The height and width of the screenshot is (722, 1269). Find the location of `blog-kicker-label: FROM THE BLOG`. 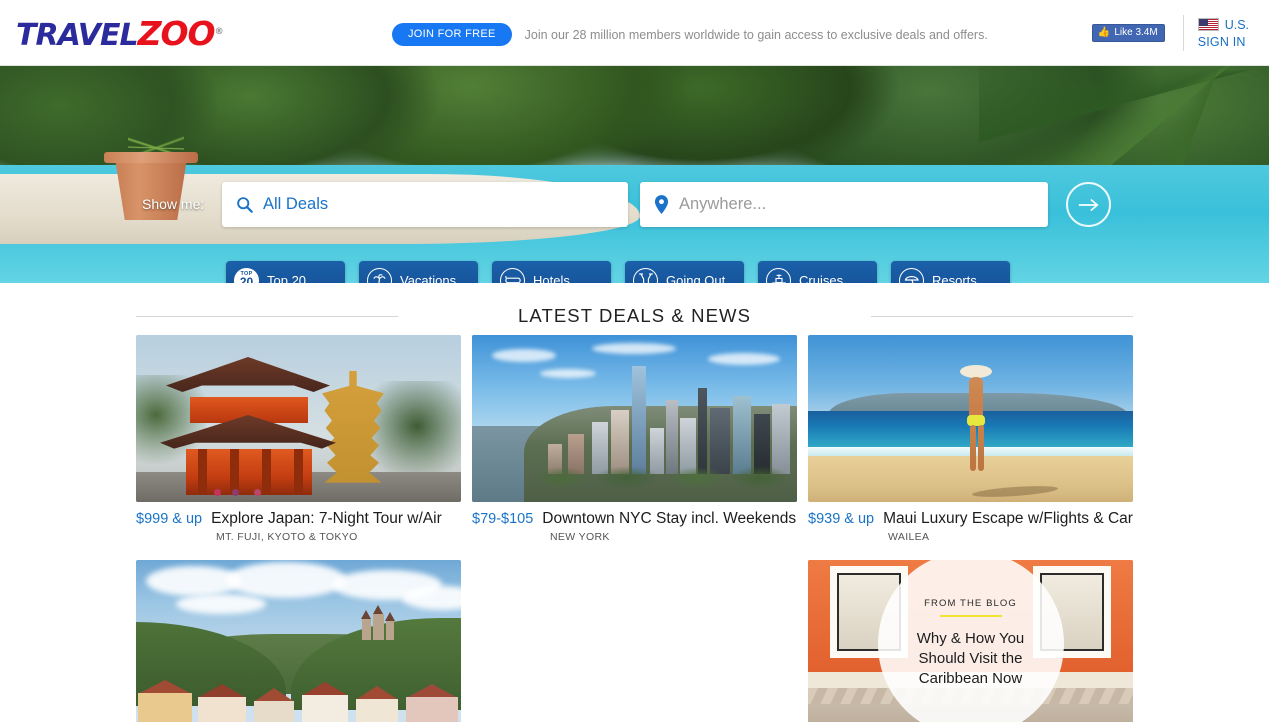

blog-kicker-label: FROM THE BLOG is located at coordinates (970, 603).